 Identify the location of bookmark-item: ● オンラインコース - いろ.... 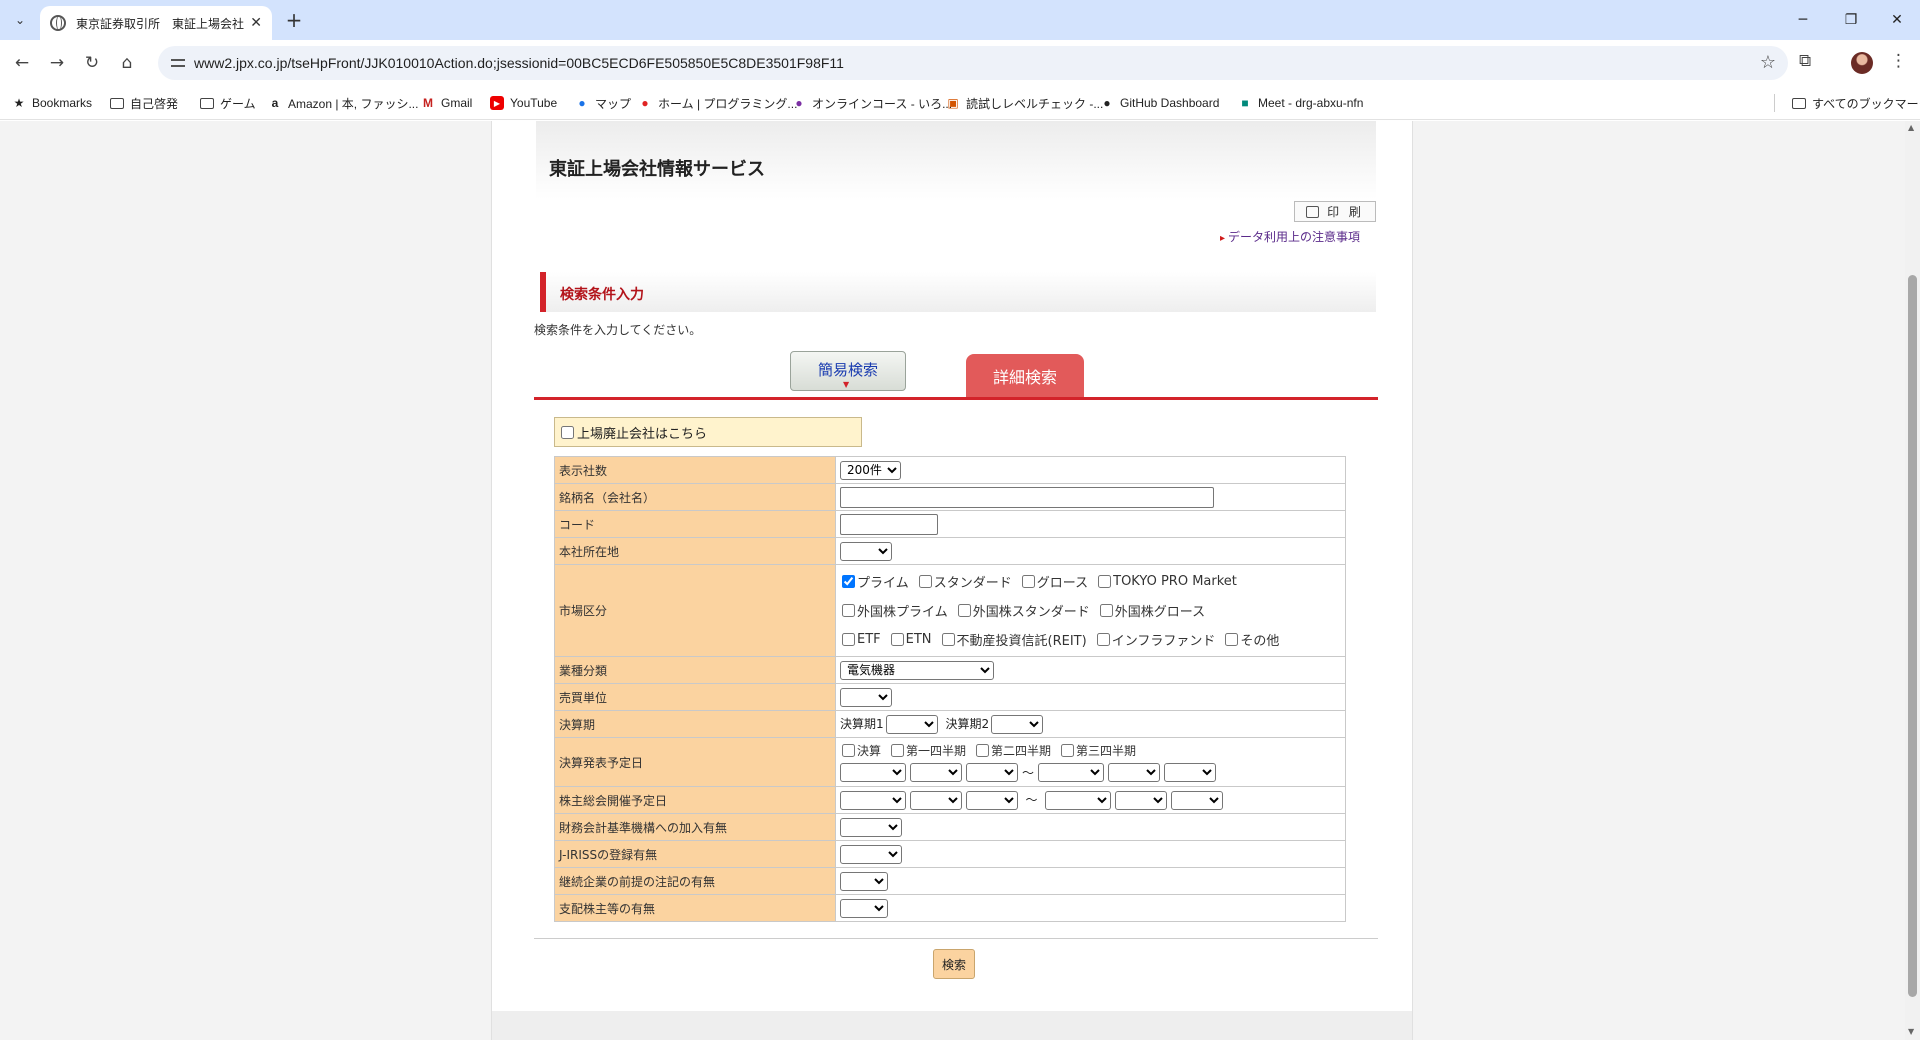
(872, 103).